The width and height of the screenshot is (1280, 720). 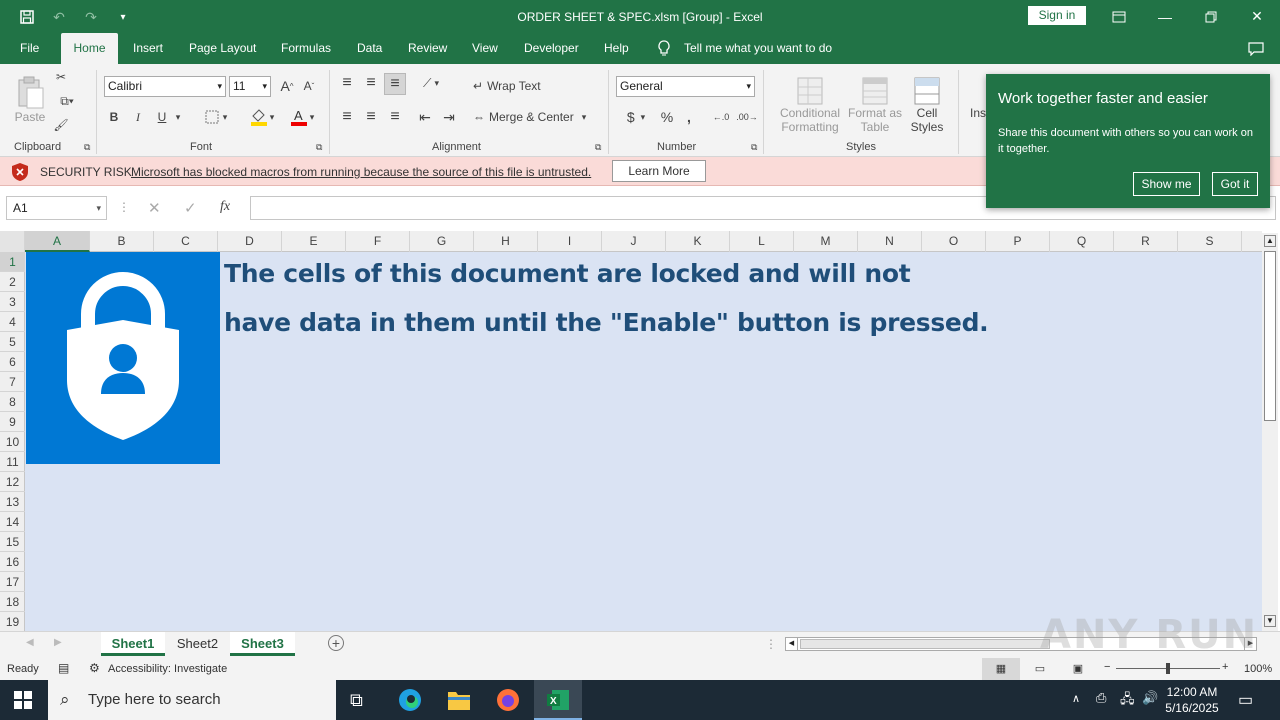 I want to click on prev-sheet-icon: ◀, so click(x=30, y=642).